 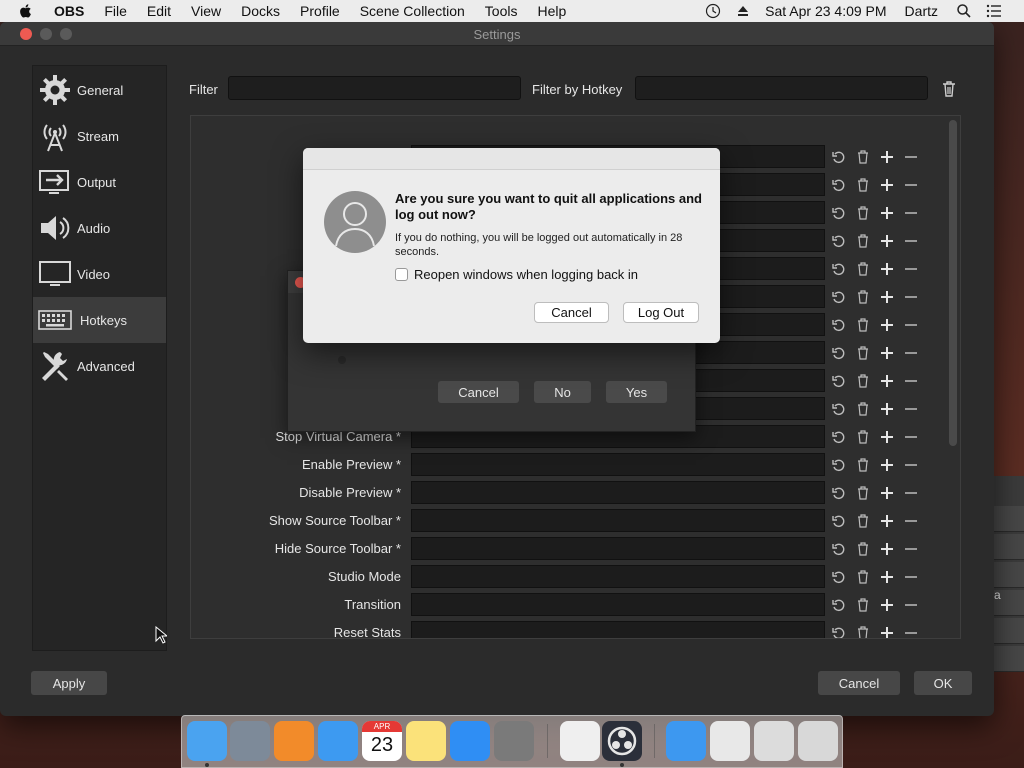 What do you see at coordinates (69, 11) in the screenshot?
I see `menu-app-name: OBS` at bounding box center [69, 11].